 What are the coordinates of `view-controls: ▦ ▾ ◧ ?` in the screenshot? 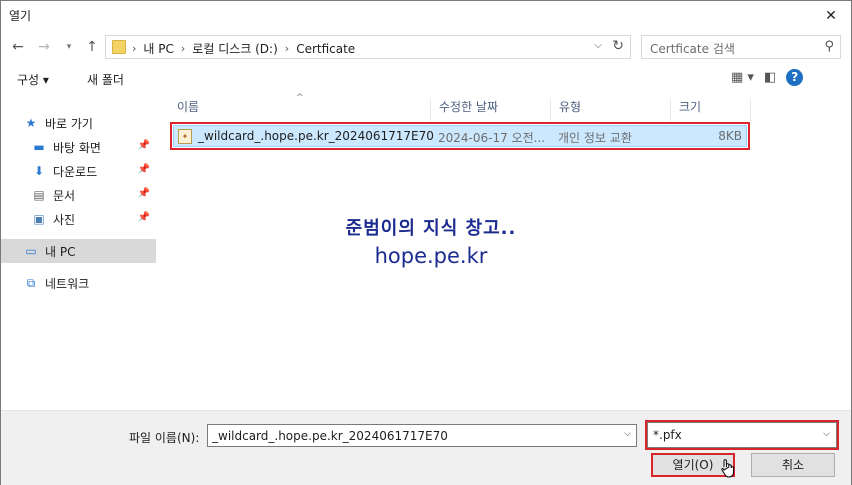 It's located at (767, 77).